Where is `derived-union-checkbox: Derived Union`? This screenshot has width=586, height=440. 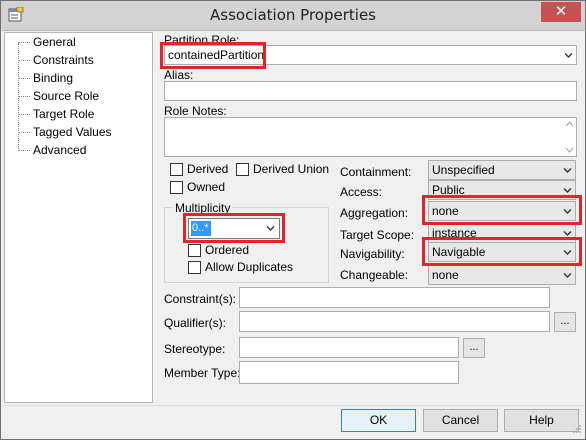 derived-union-checkbox: Derived Union is located at coordinates (282, 169).